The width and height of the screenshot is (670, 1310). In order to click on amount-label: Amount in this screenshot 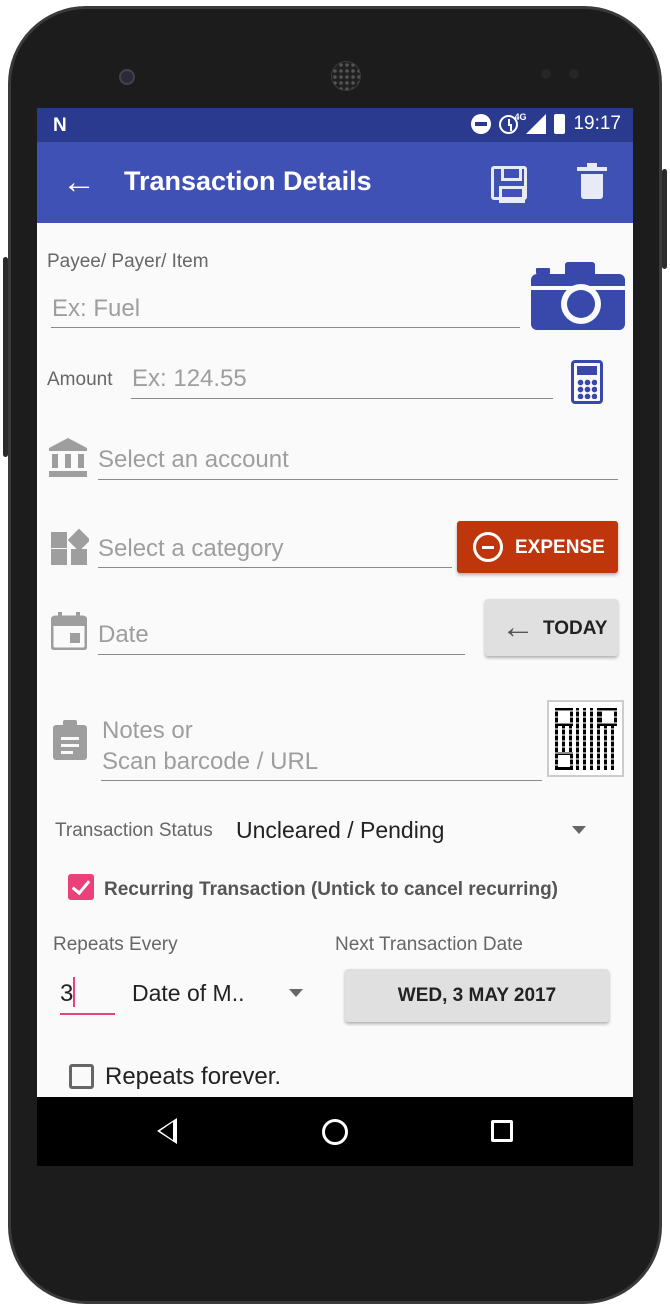, I will do `click(80, 379)`.